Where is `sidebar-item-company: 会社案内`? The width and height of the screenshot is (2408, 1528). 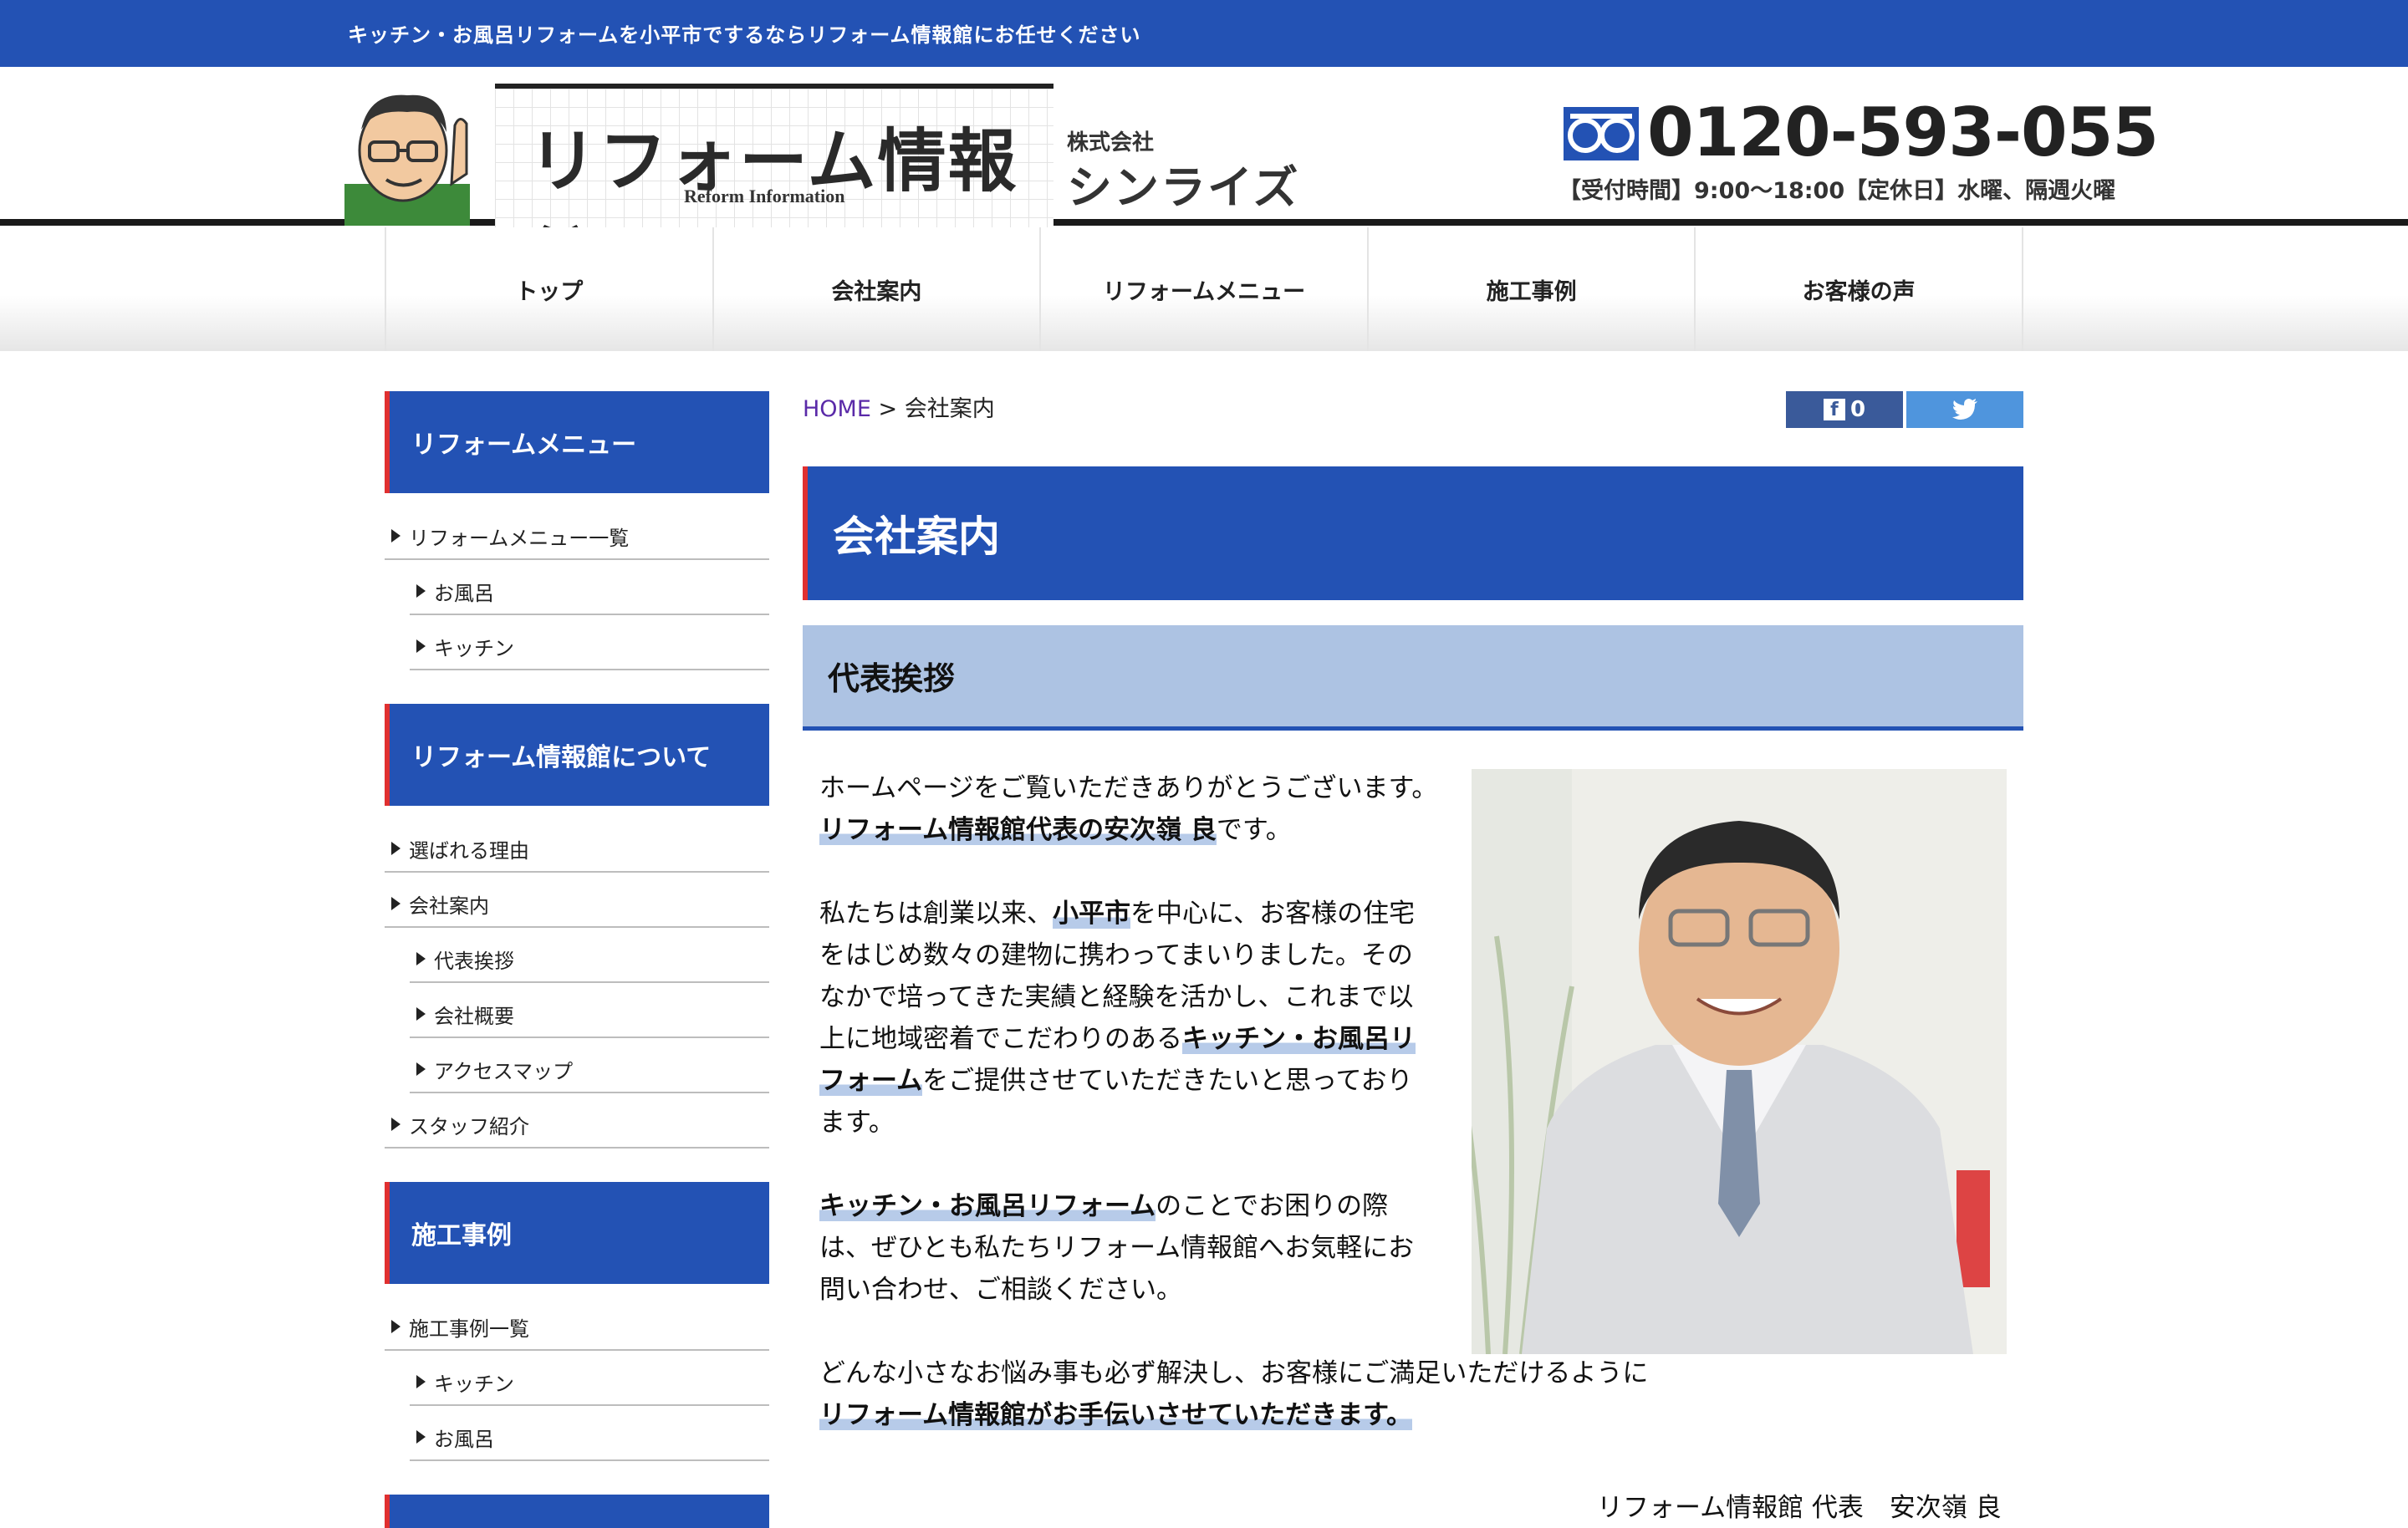
sidebar-item-company: 会社案内 is located at coordinates (577, 900).